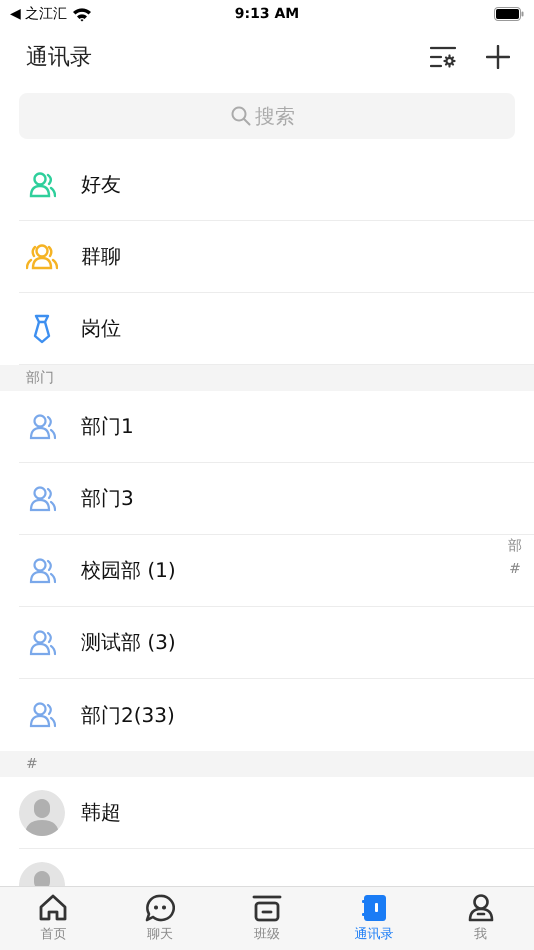 Image resolution: width=534 pixels, height=950 pixels. I want to click on list-item: 部门3, so click(276, 499).